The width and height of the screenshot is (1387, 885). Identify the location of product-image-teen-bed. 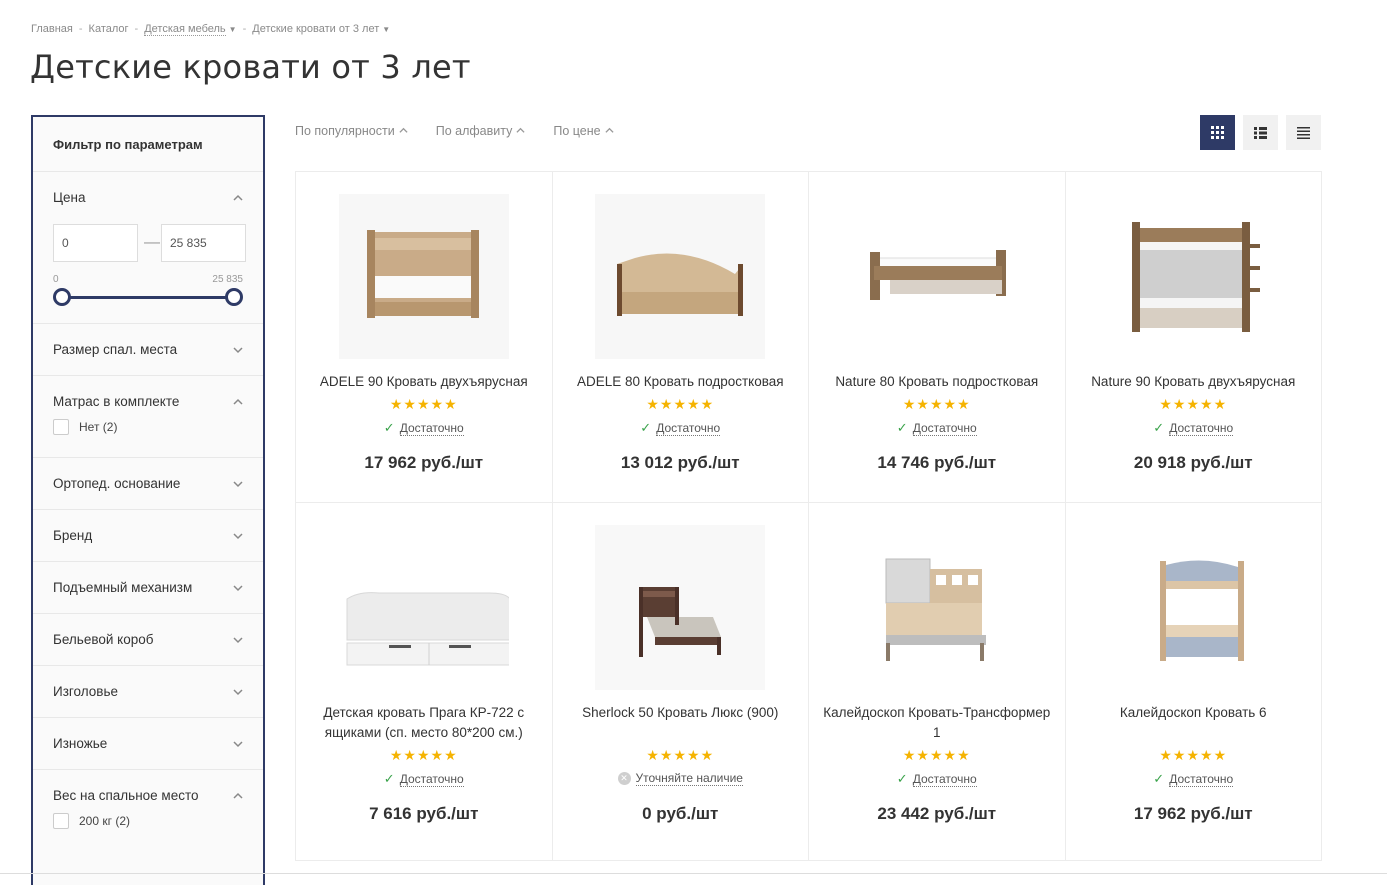
(680, 276).